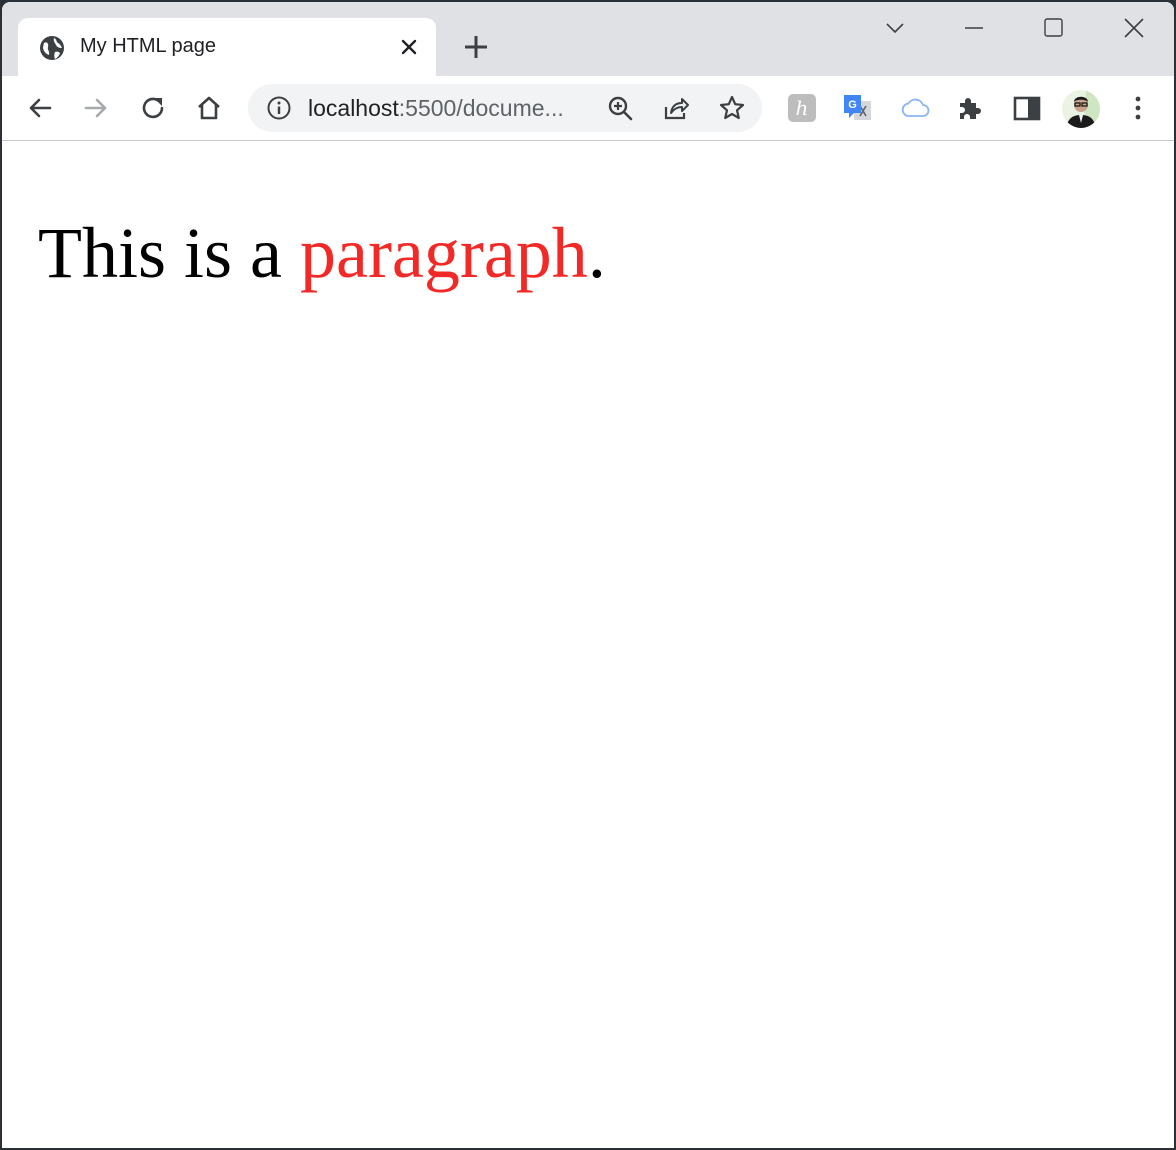 The width and height of the screenshot is (1176, 1150). I want to click on ext-h-icon: h, so click(802, 108).